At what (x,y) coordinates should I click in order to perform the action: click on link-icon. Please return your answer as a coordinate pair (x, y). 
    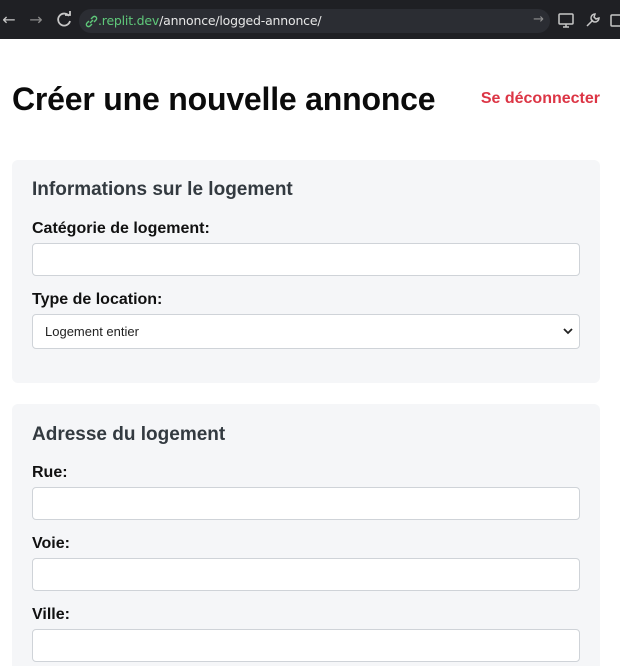
    Looking at the image, I should click on (91, 21).